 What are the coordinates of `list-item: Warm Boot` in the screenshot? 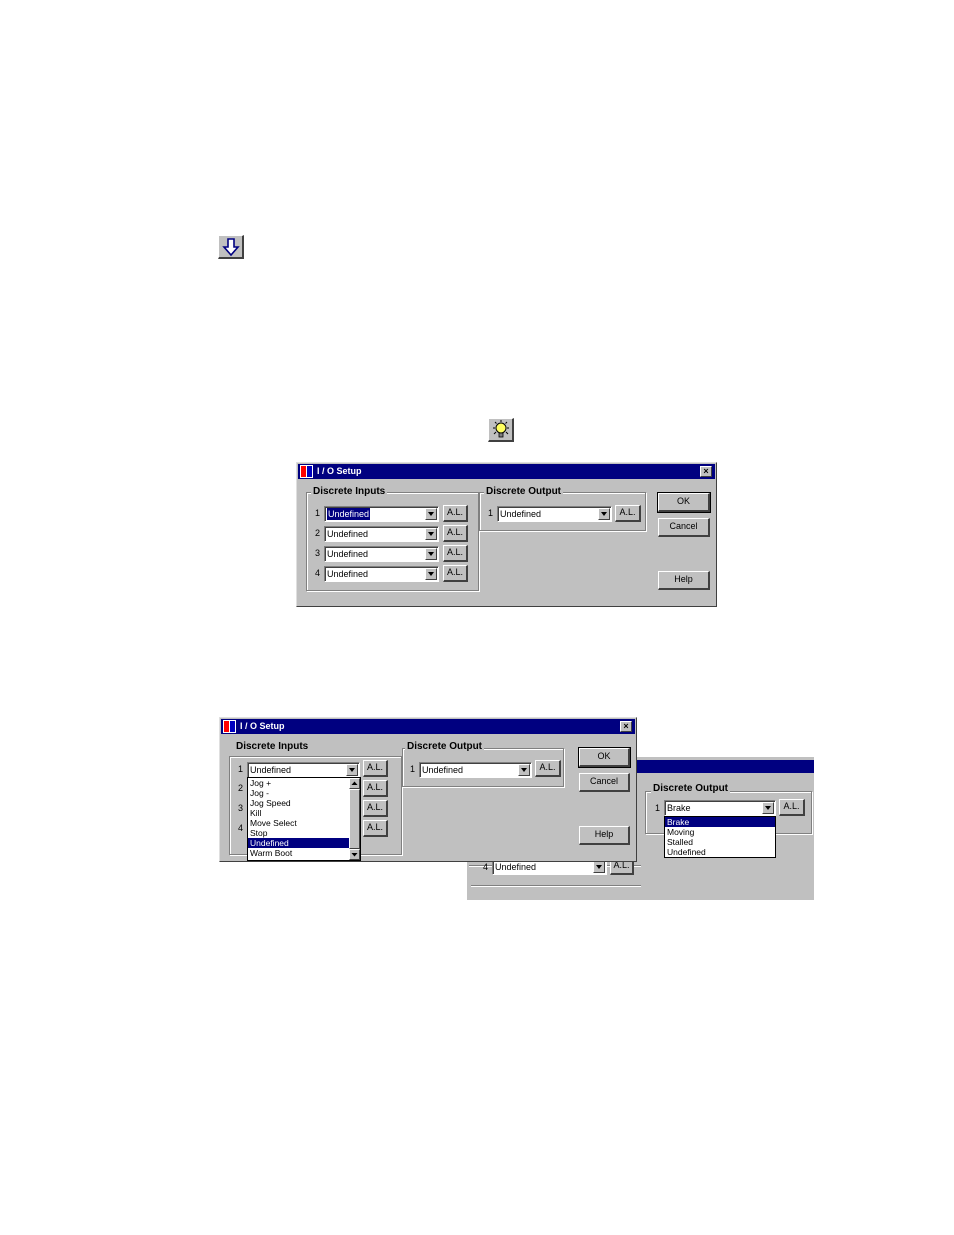 It's located at (298, 853).